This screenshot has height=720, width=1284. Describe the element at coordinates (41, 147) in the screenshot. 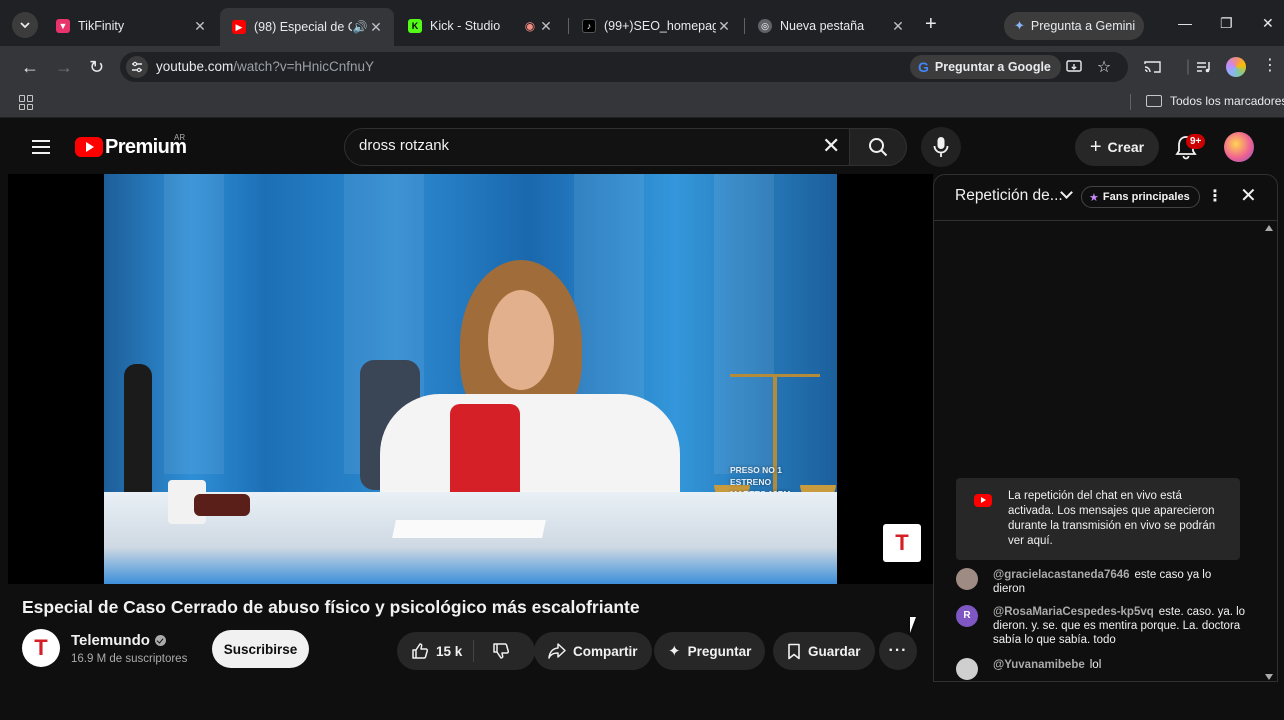

I see `menu-hamburger-icon` at that location.